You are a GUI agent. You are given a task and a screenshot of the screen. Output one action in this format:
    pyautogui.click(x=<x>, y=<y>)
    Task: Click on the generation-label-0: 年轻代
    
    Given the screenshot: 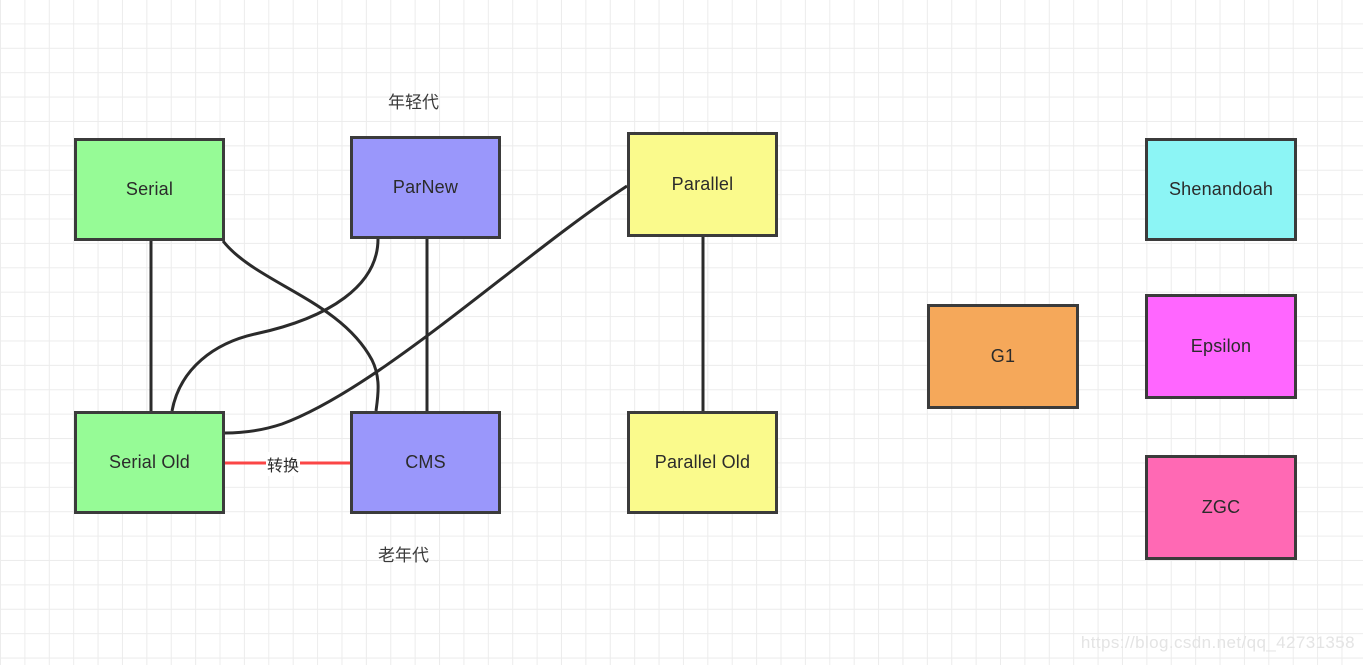 What is the action you would take?
    pyautogui.click(x=413, y=102)
    